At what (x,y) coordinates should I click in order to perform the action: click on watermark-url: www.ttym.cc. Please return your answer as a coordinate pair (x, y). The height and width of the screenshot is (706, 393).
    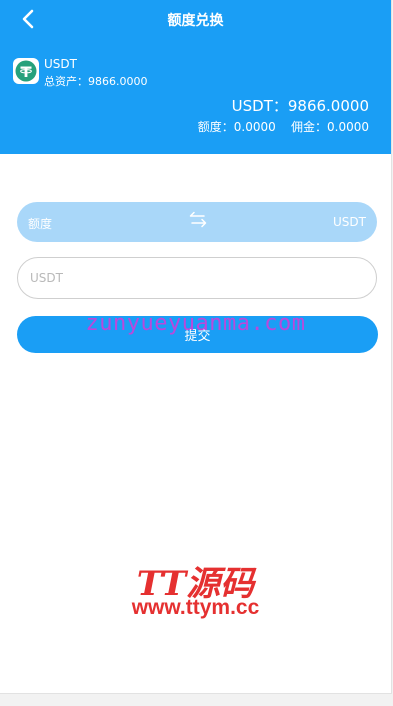
    Looking at the image, I should click on (195, 607).